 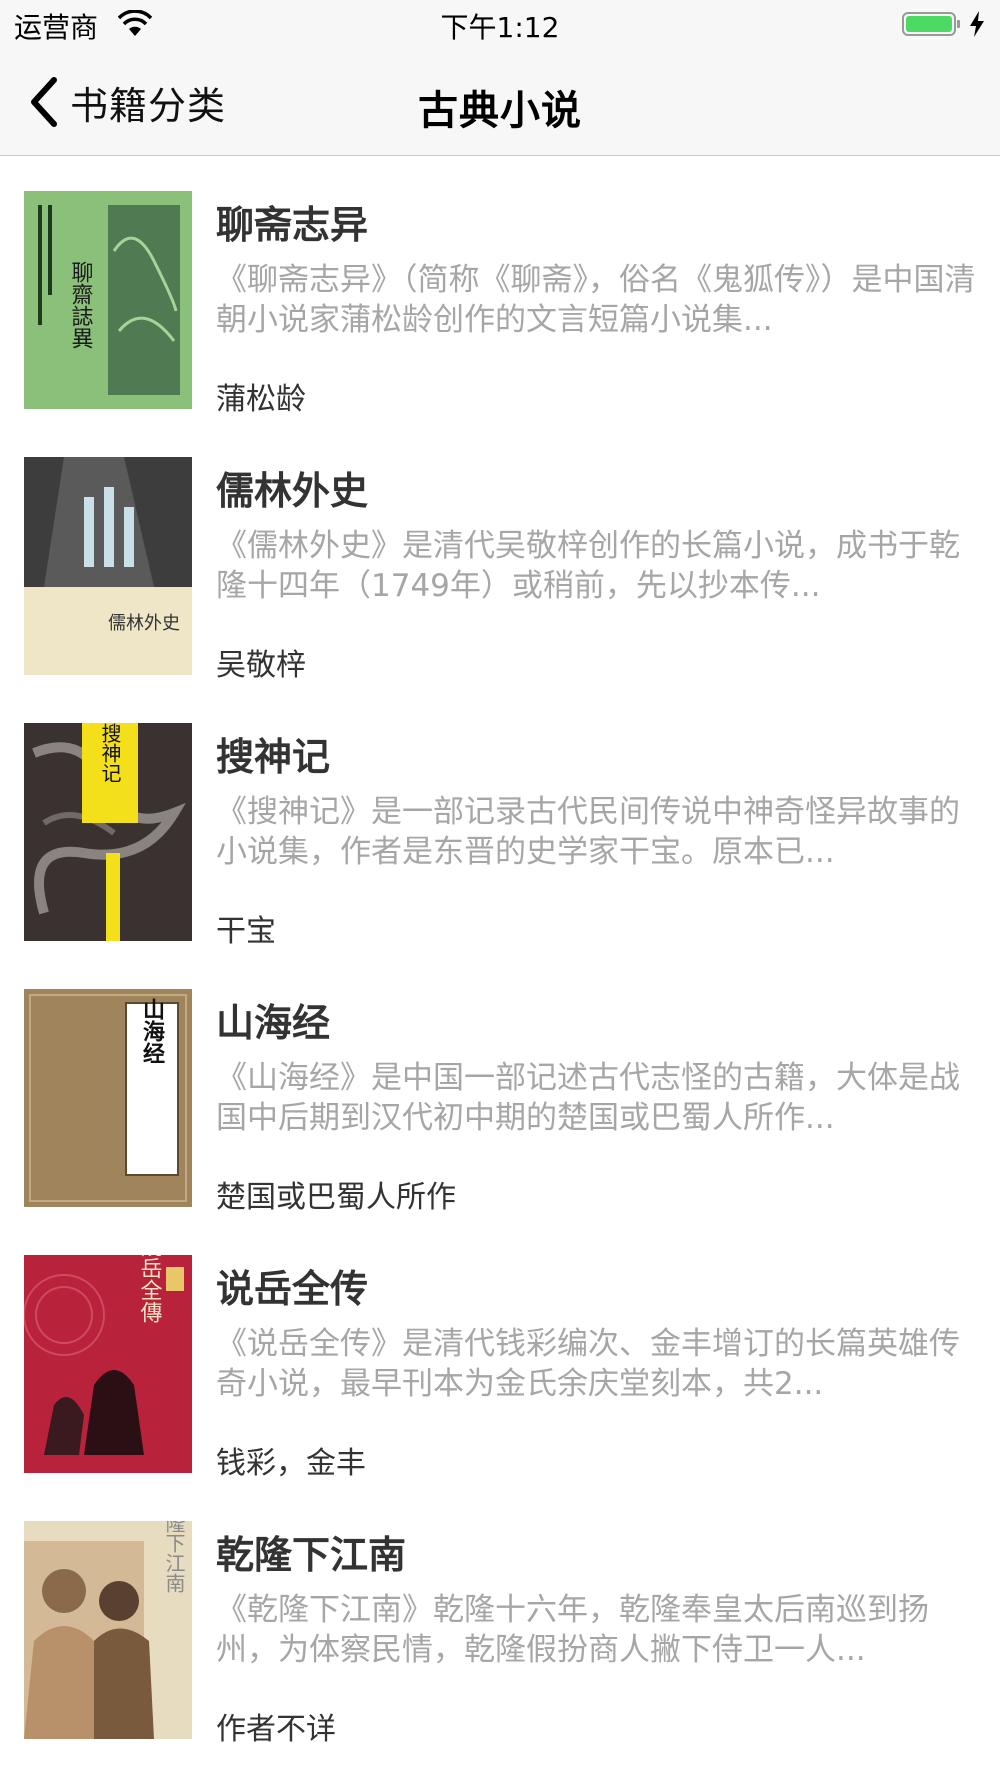 I want to click on battery-charging-icon, so click(x=931, y=24).